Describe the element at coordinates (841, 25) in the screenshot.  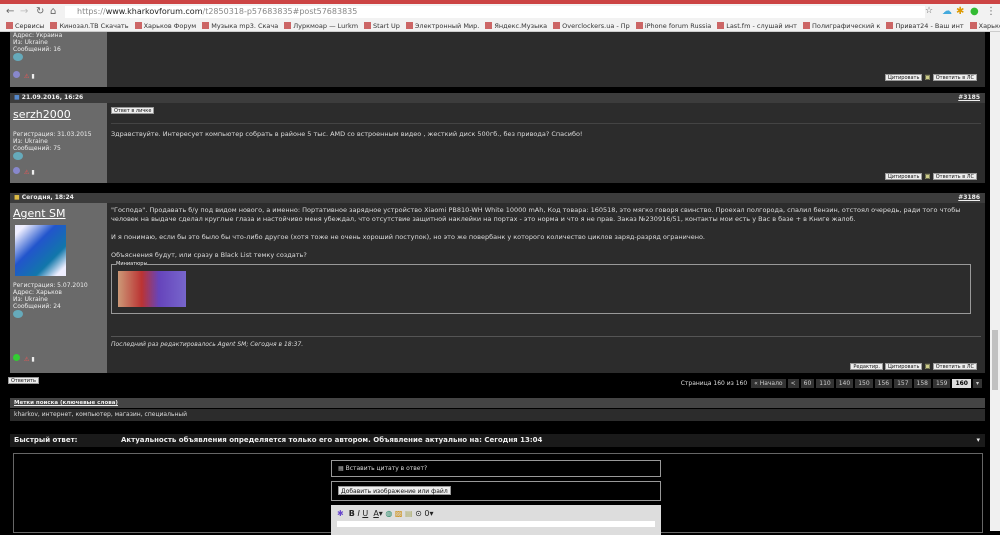
I see `bookmark-item: Полиграфический к` at that location.